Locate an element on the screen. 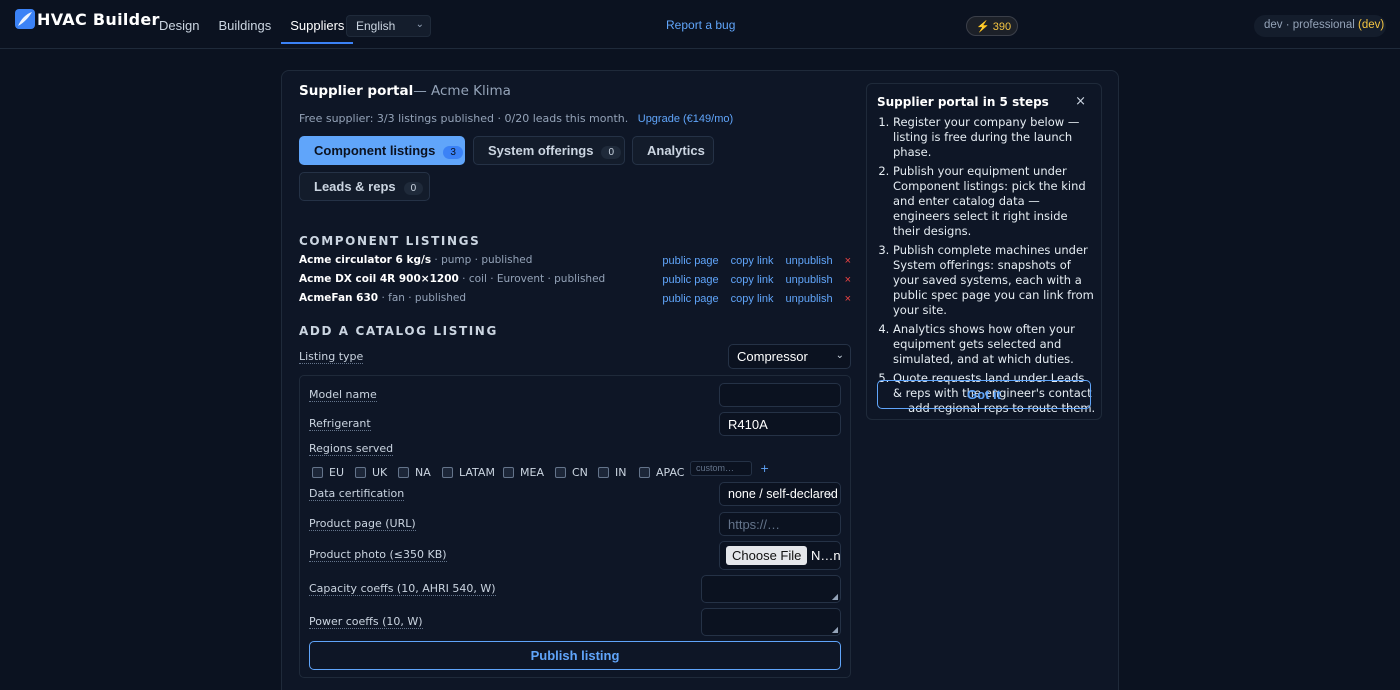 This screenshot has width=1400, height=690. publish-listing-button: Publish listing is located at coordinates (575, 655).